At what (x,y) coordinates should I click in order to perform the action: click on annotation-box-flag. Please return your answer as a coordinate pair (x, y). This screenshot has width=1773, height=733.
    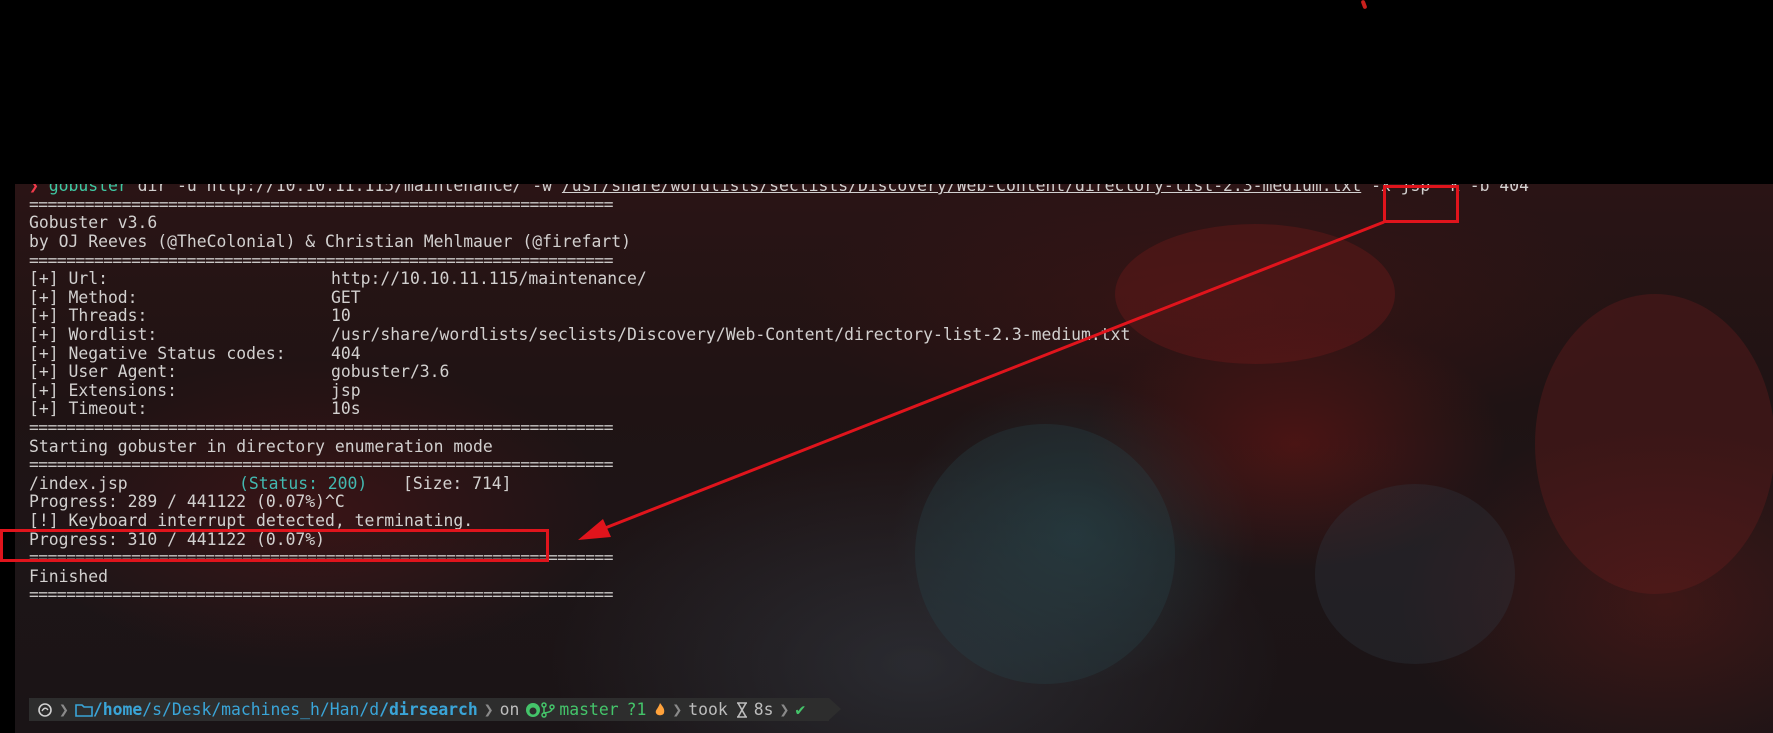
    Looking at the image, I should click on (1421, 204).